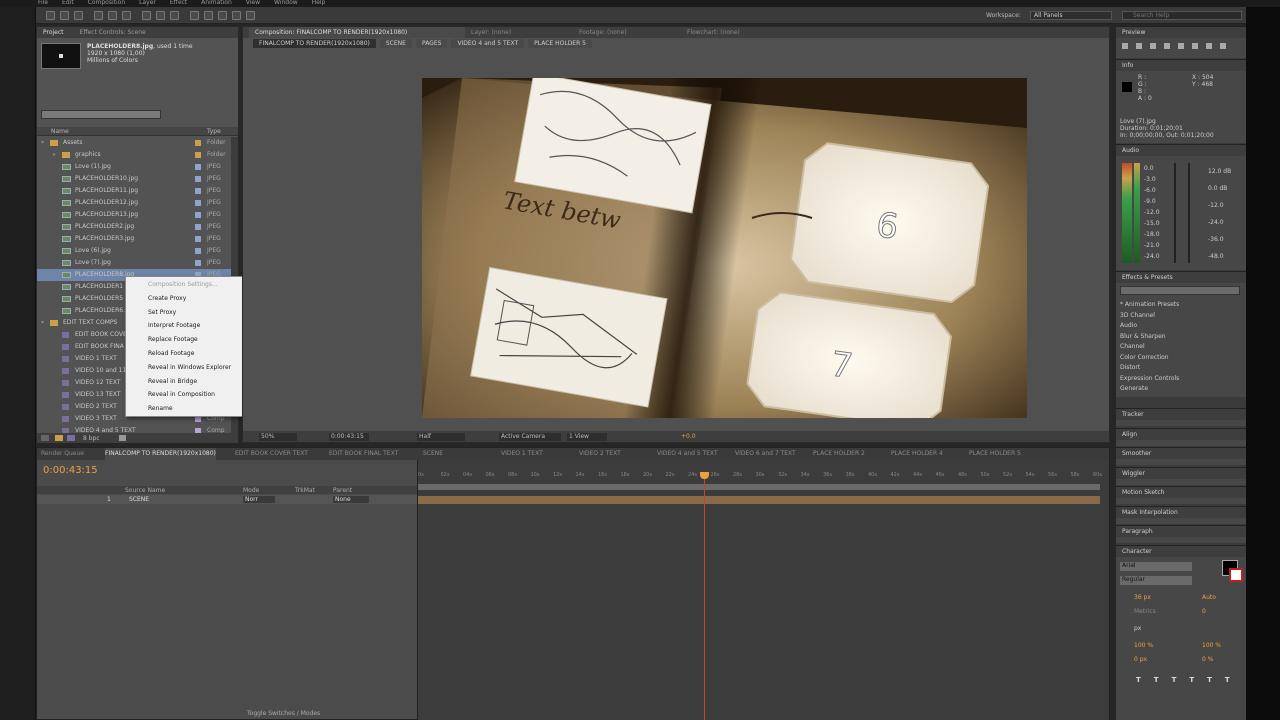 This screenshot has height=720, width=1280. What do you see at coordinates (995, 454) in the screenshot?
I see `timeline-tab: PLACE HOLDER 5` at bounding box center [995, 454].